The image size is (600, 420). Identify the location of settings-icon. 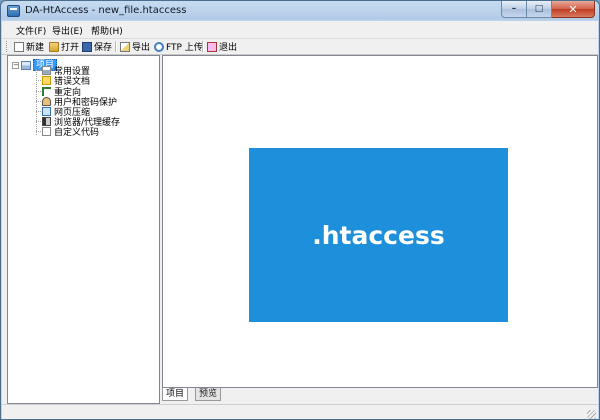
(46, 70).